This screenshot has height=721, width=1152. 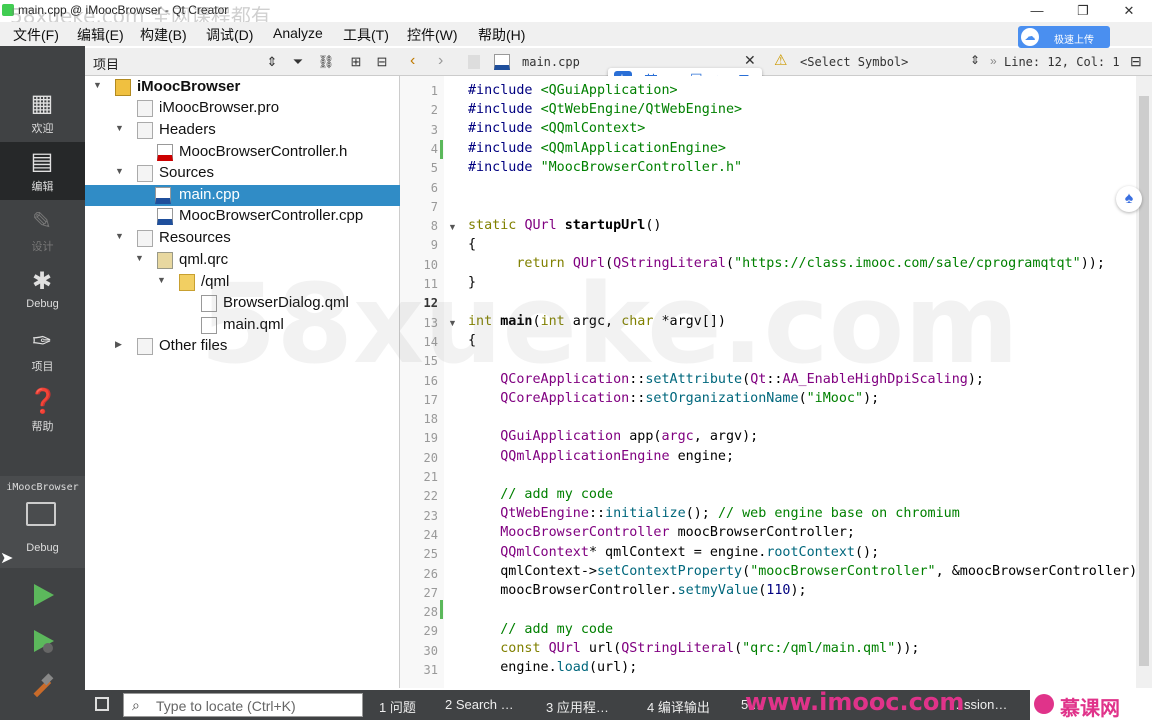 I want to click on menu-edit: 编辑(E), so click(x=100, y=35).